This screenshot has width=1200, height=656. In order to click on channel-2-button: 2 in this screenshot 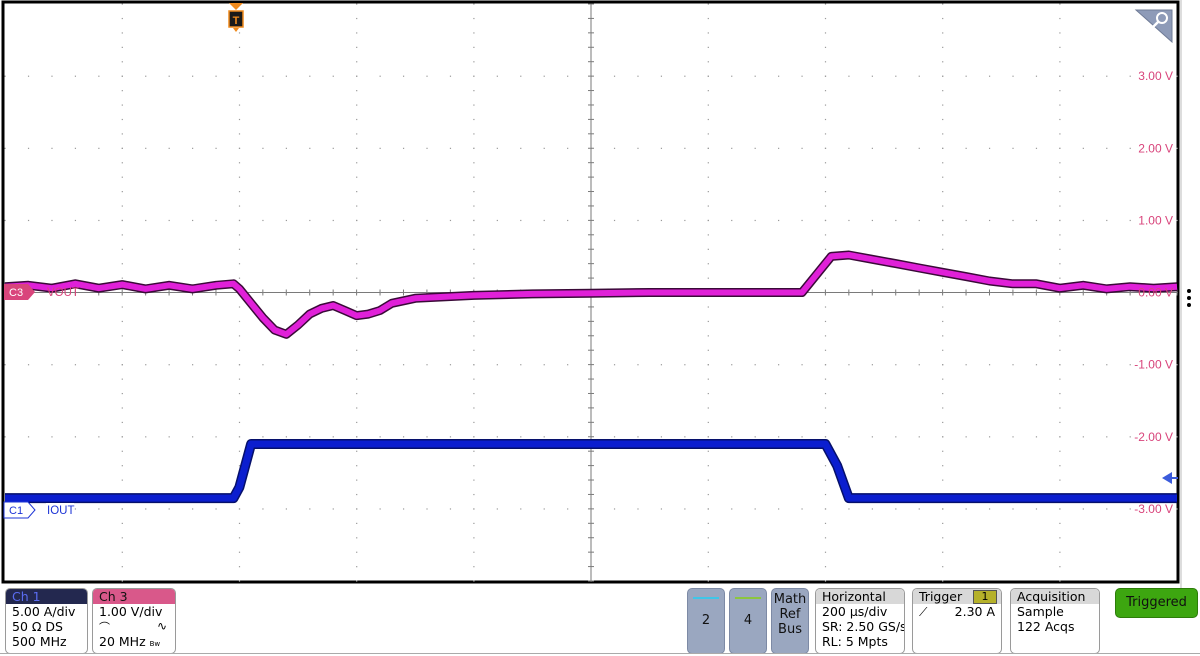, I will do `click(706, 621)`.